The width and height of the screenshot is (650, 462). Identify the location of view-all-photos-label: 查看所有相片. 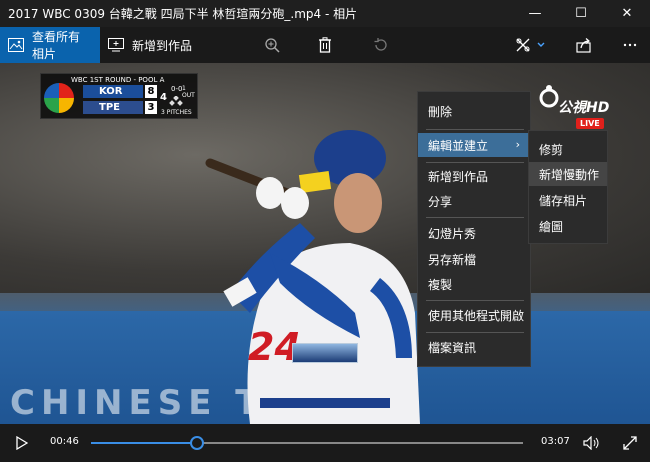
(56, 45).